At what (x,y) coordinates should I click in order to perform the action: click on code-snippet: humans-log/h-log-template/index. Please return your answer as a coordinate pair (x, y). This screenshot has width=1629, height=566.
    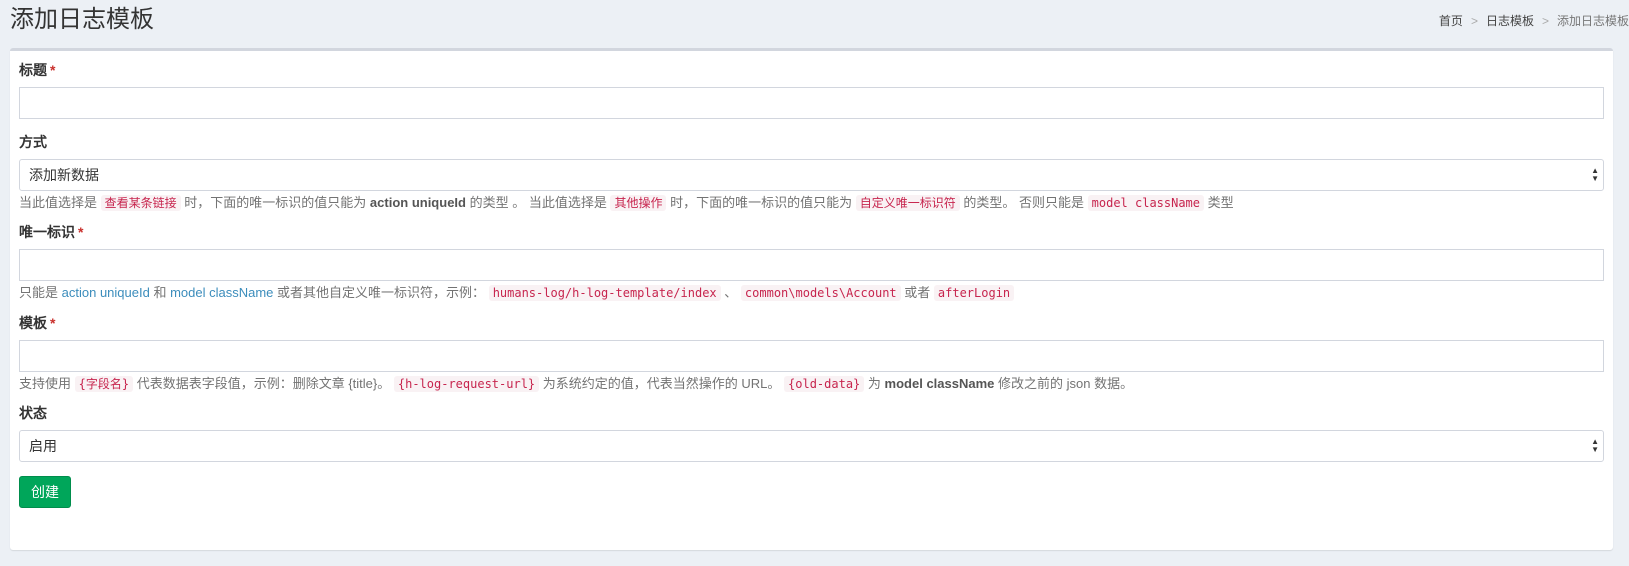
    Looking at the image, I should click on (604, 293).